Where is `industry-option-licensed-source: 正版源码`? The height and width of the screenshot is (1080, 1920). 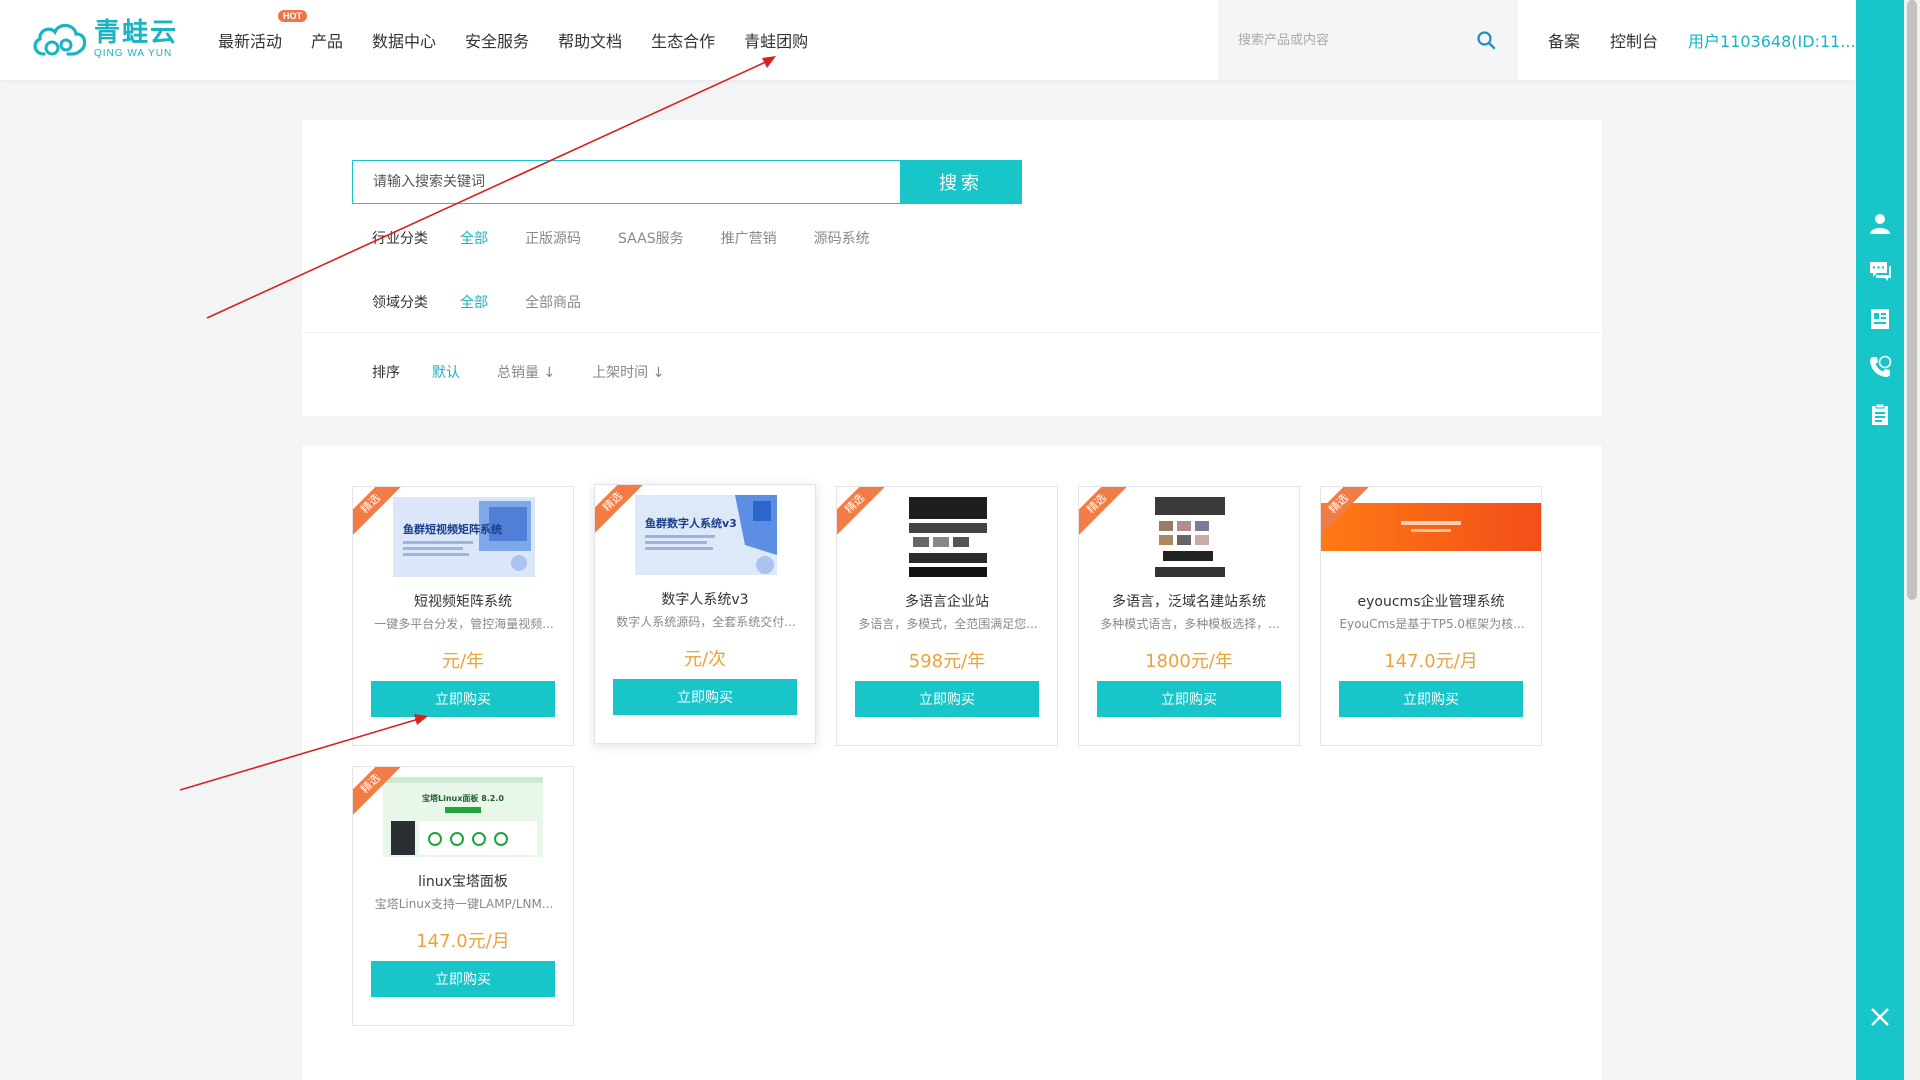 industry-option-licensed-source: 正版源码 is located at coordinates (553, 238).